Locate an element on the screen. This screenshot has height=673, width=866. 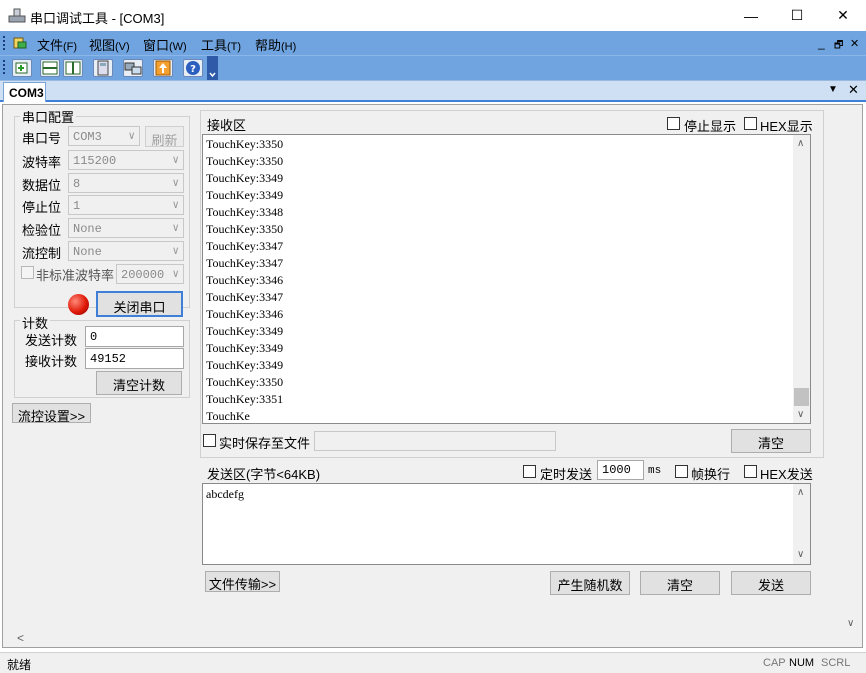
calculator-icon is located at coordinates (103, 68).